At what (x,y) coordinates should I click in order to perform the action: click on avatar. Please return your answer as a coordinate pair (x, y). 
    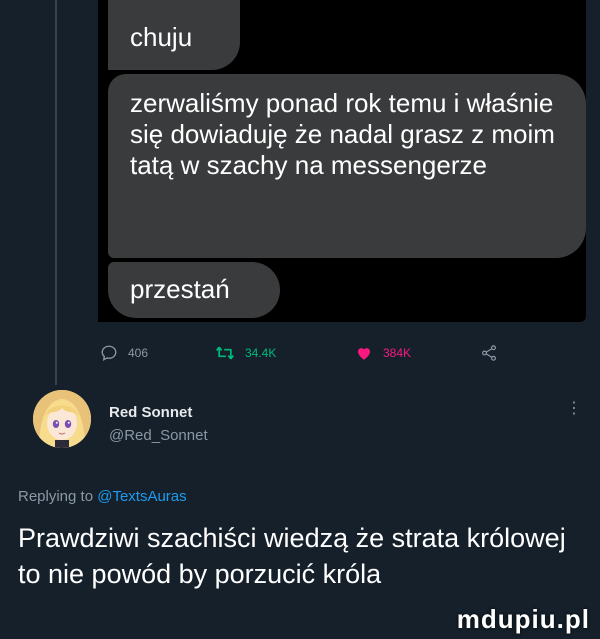
    Looking at the image, I should click on (62, 419).